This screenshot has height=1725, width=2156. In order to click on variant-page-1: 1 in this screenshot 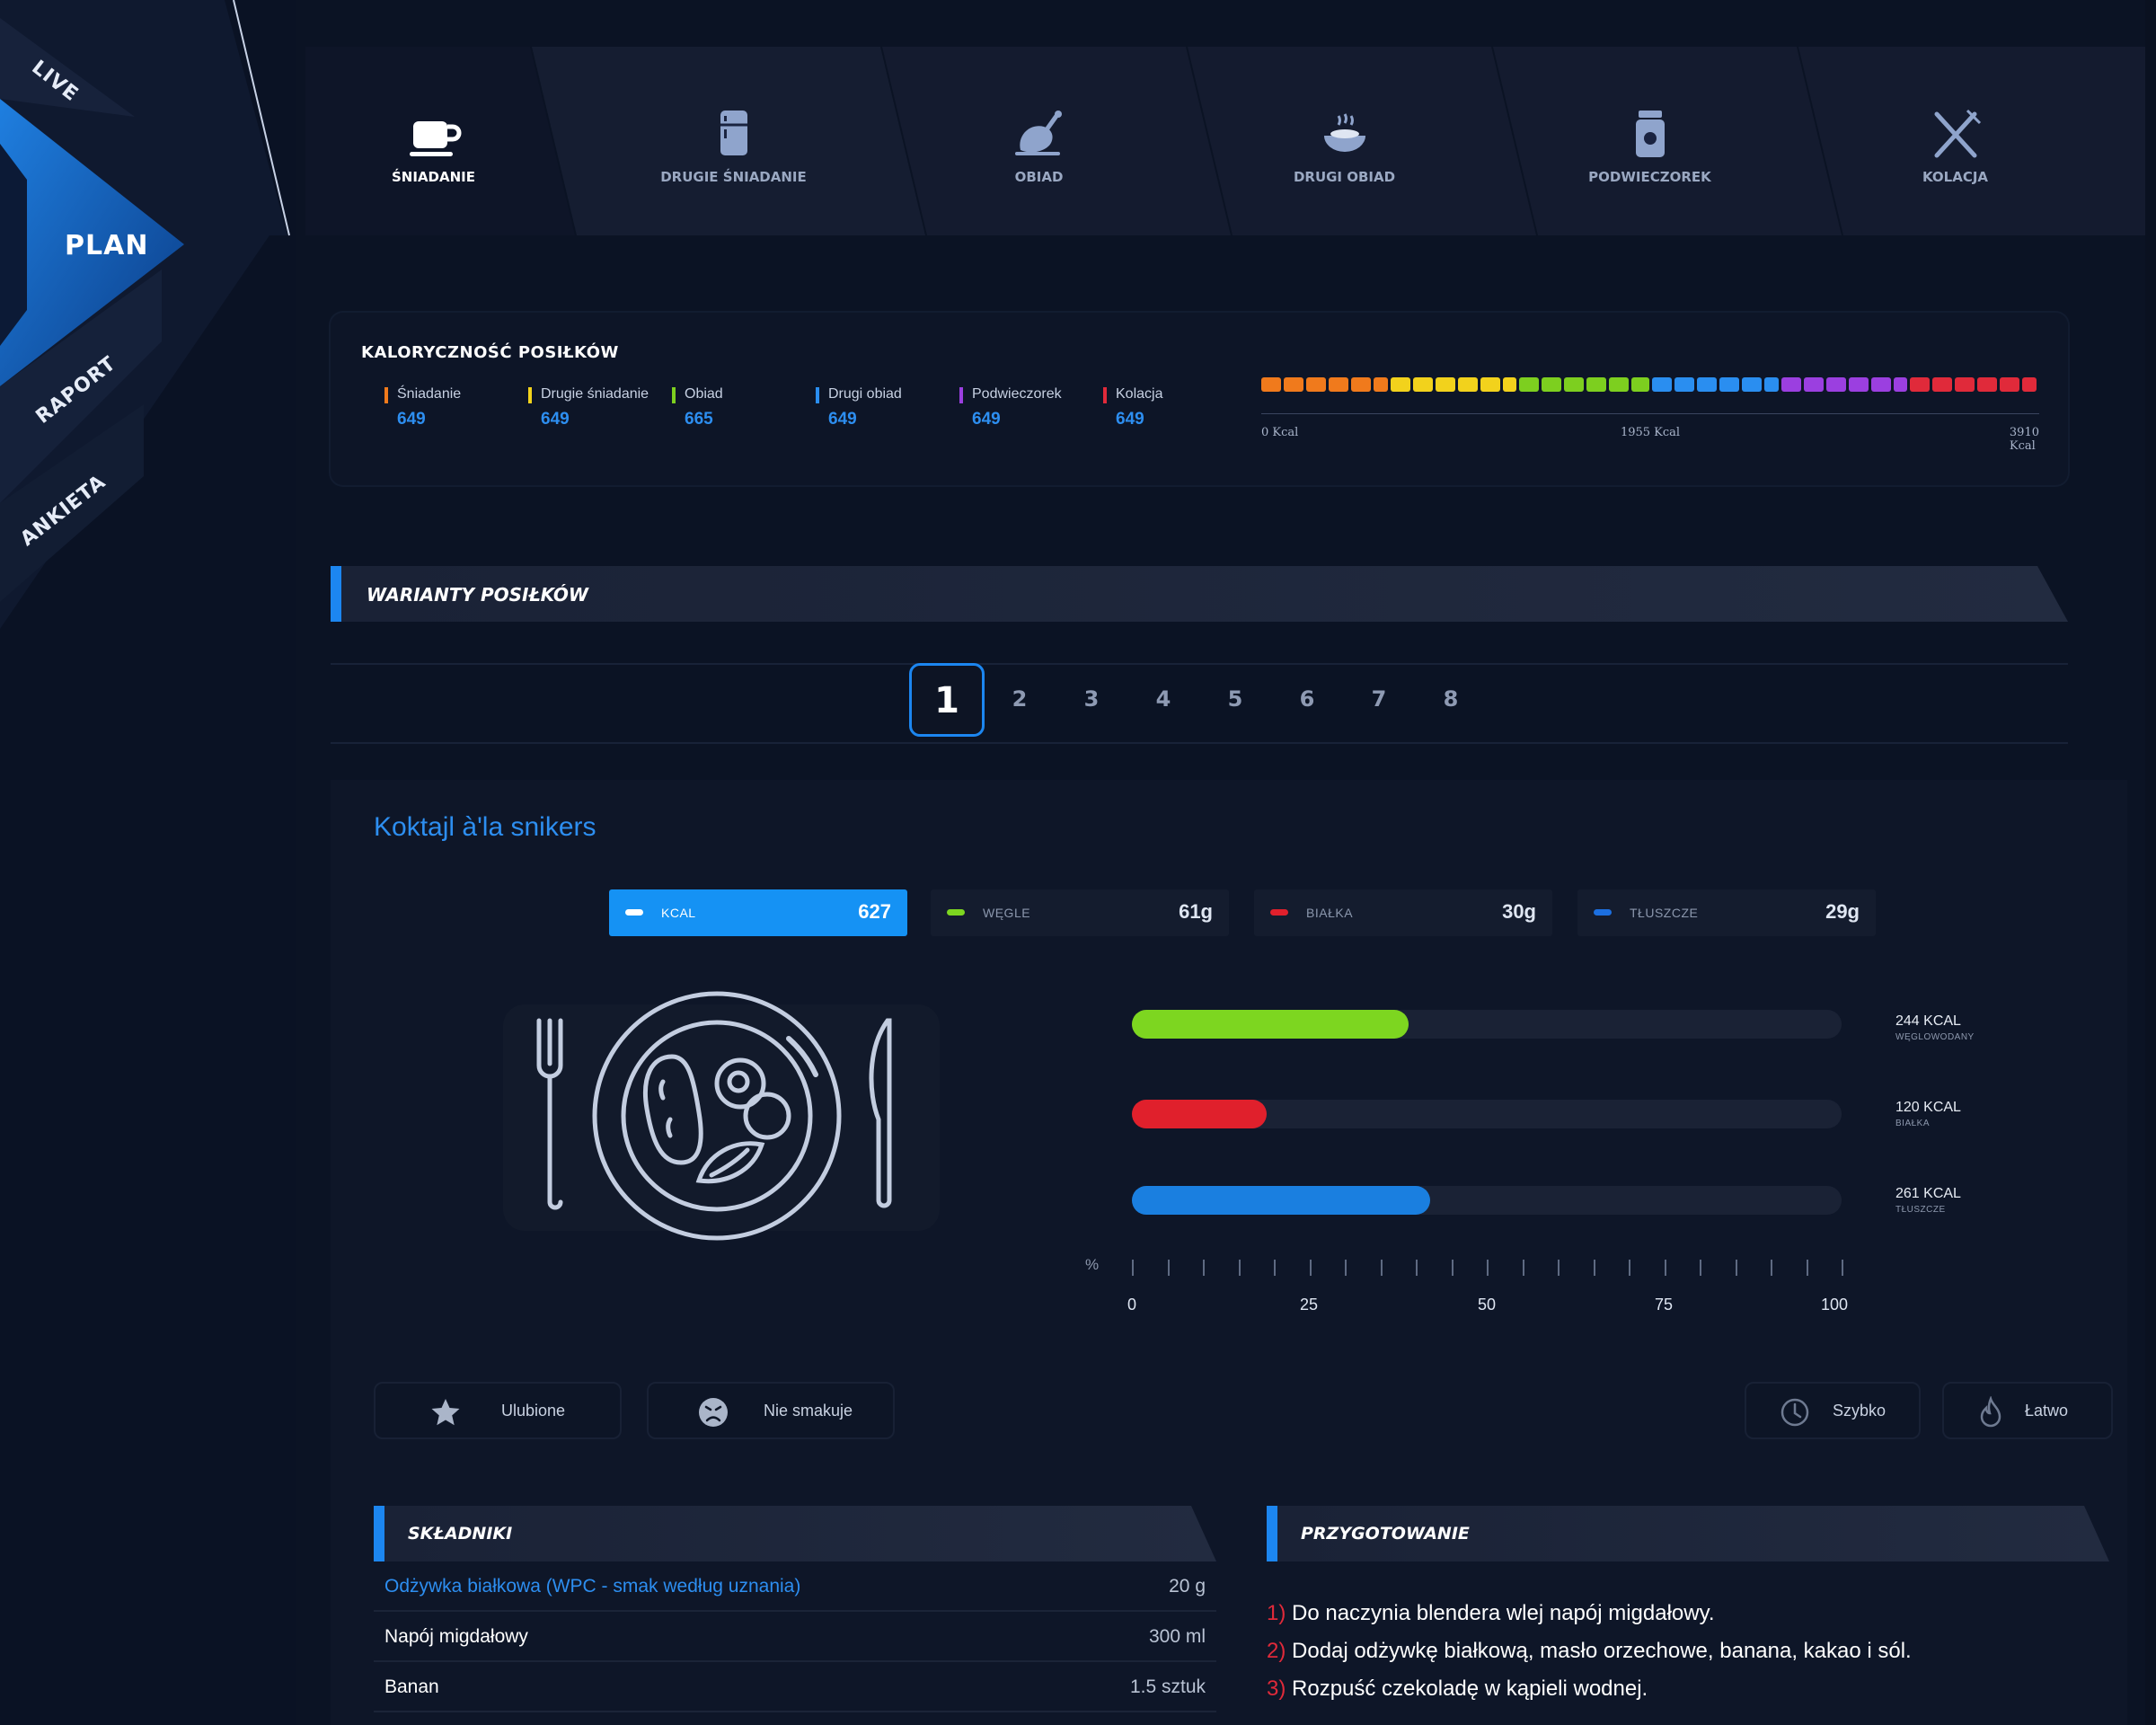, I will do `click(947, 700)`.